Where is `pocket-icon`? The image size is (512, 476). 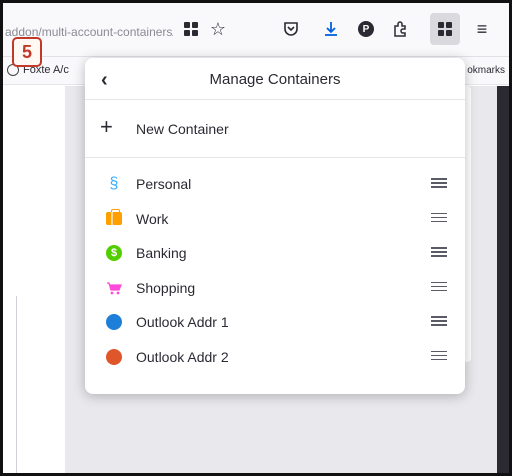
pocket-icon is located at coordinates (291, 29).